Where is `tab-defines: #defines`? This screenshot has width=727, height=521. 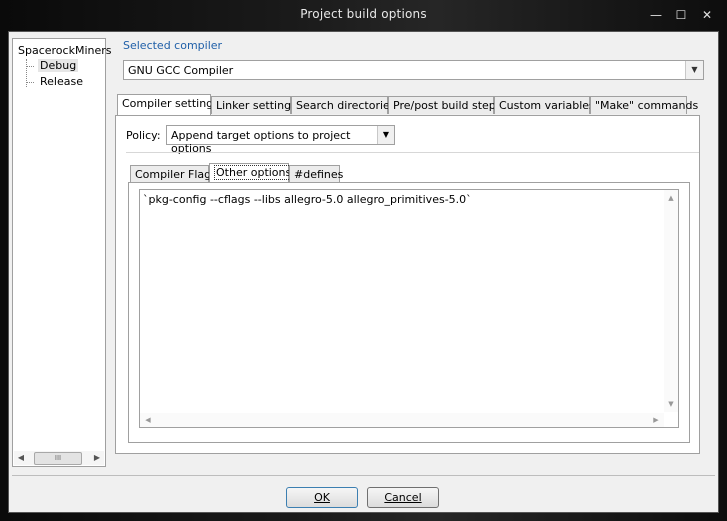 tab-defines: #defines is located at coordinates (316, 173).